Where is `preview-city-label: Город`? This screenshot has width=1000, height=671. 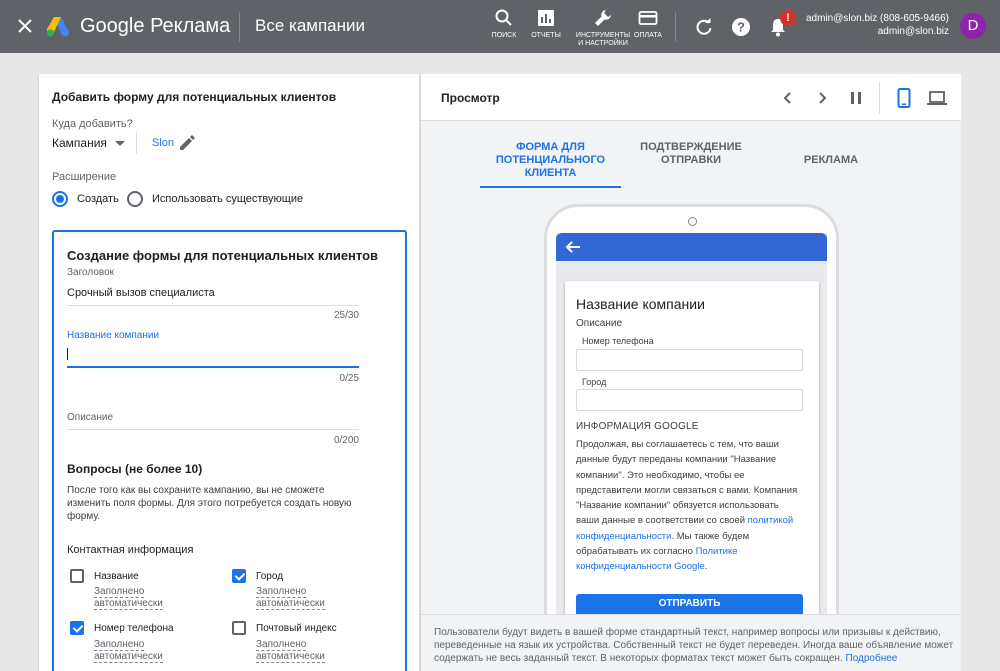
preview-city-label: Город is located at coordinates (594, 382).